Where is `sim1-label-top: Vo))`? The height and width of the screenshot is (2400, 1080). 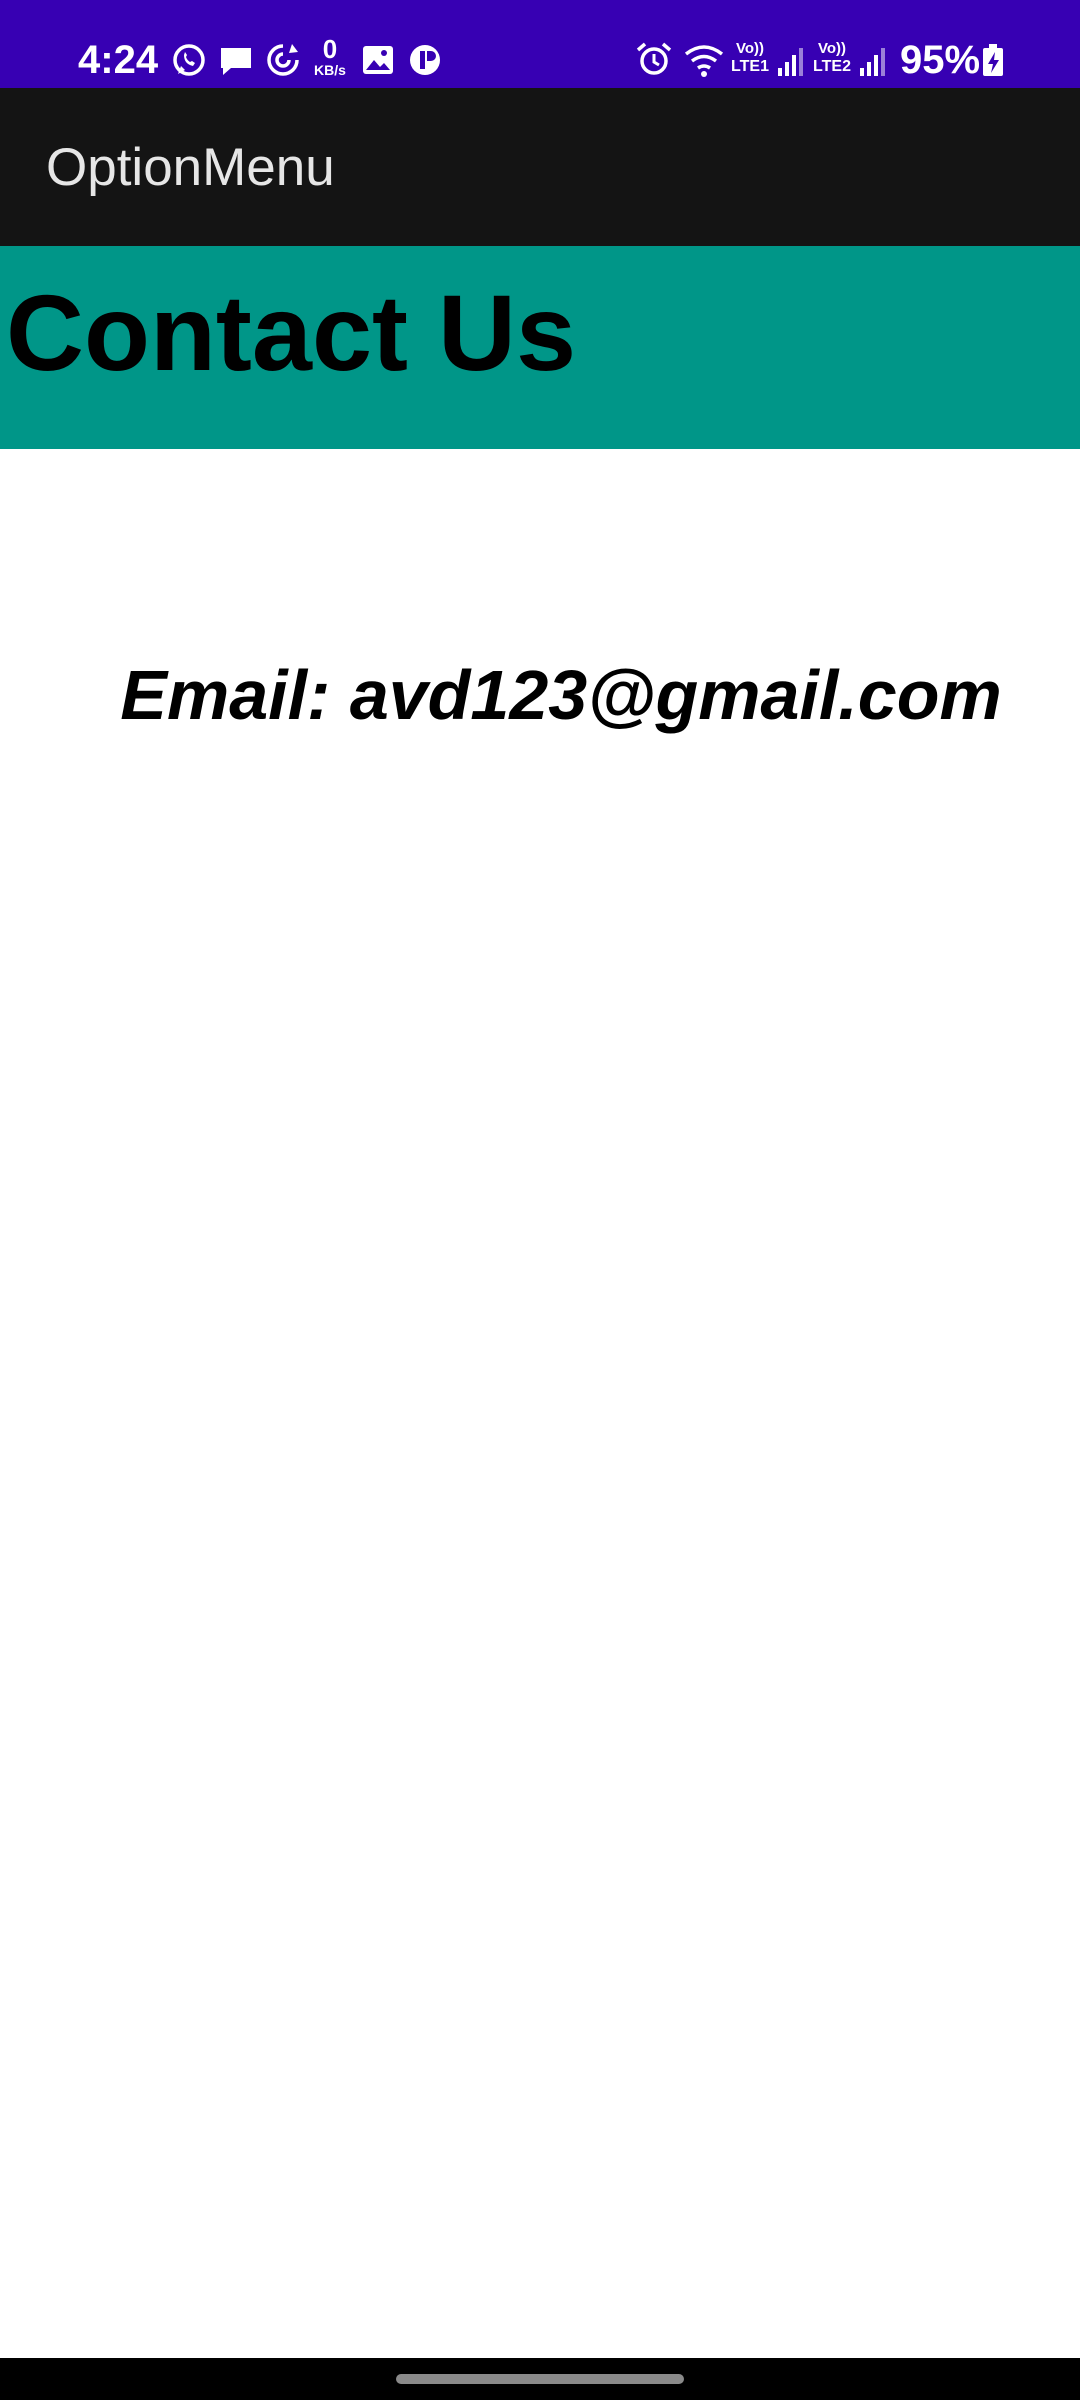 sim1-label-top: Vo)) is located at coordinates (750, 48).